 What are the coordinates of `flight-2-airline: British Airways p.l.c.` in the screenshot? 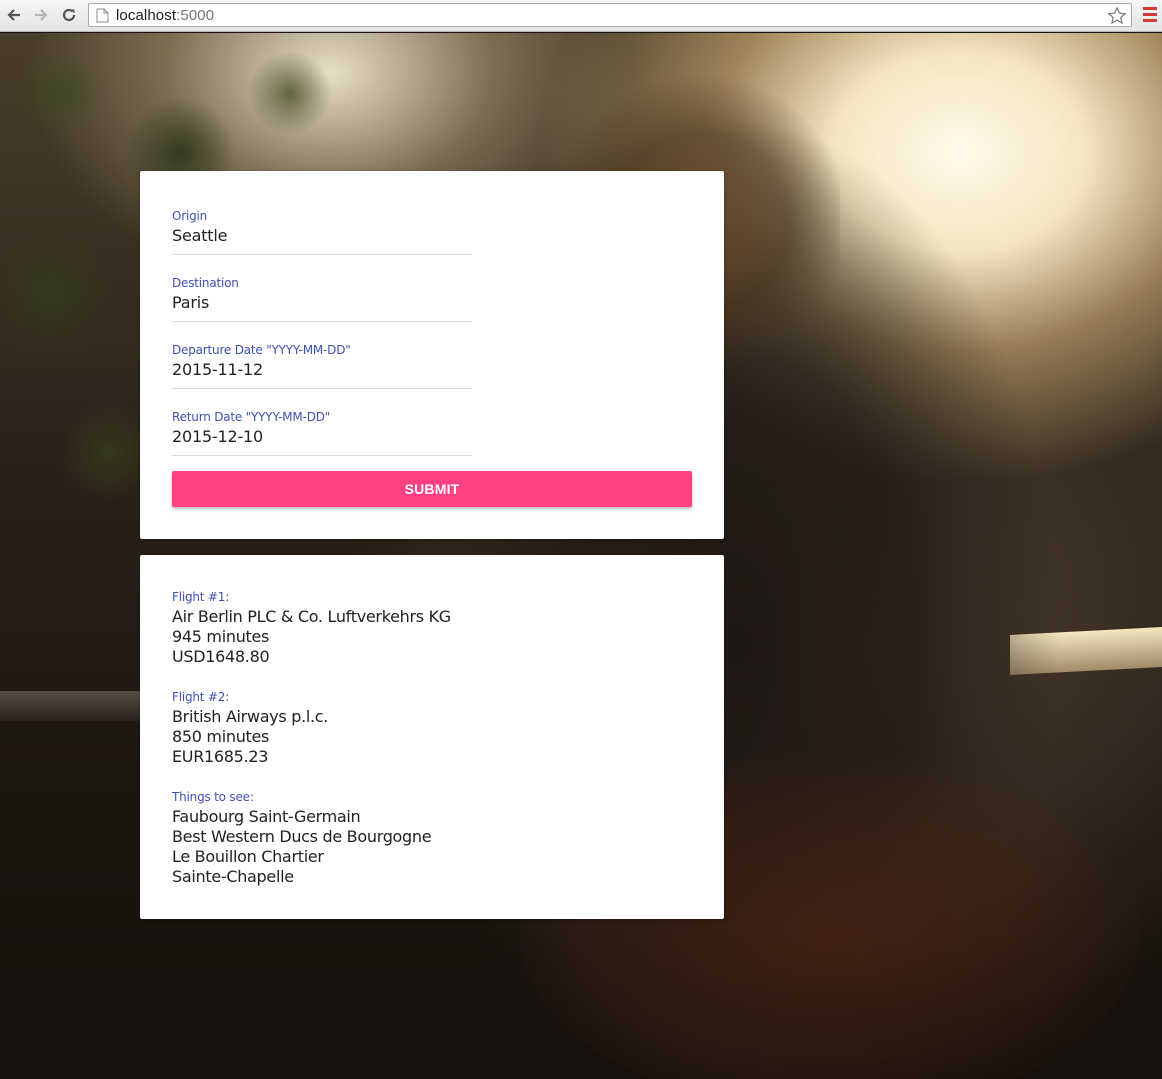 It's located at (250, 716).